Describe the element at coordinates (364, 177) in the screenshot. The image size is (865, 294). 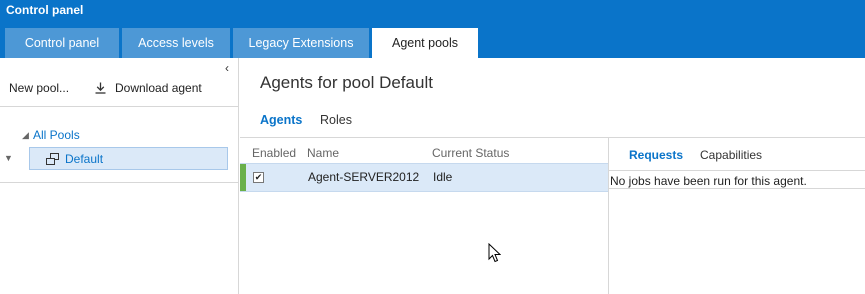
I see `agent-name: Agent-SERVER2012` at that location.